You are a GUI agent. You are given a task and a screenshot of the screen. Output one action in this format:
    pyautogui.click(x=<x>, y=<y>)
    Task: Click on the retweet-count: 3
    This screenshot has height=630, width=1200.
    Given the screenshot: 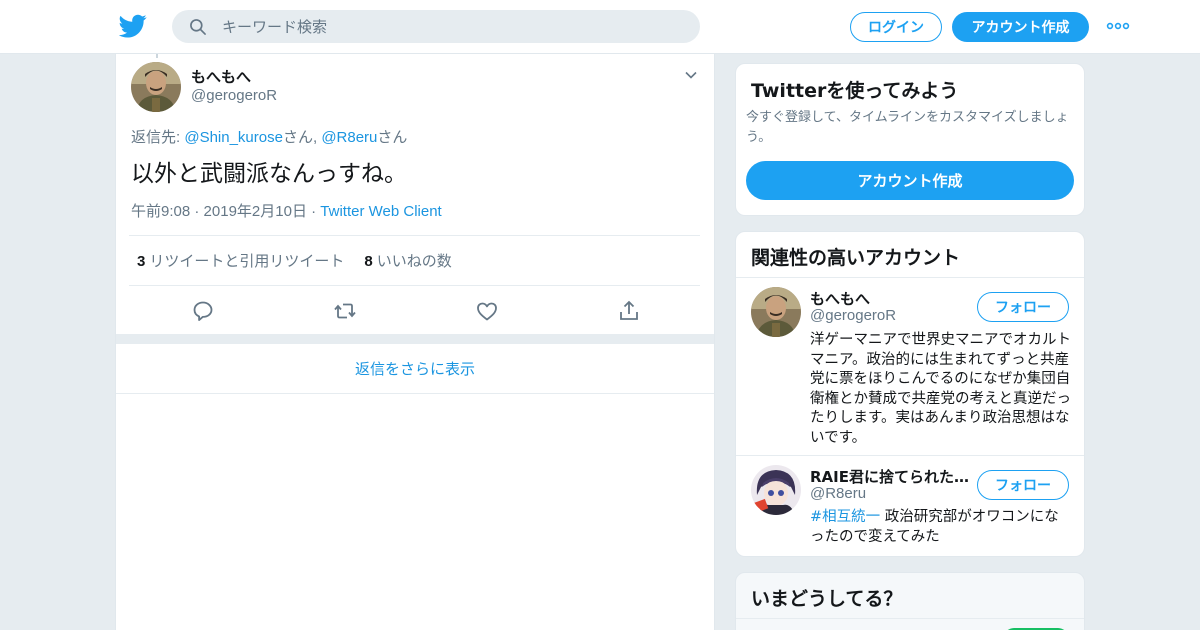 What is the action you would take?
    pyautogui.click(x=141, y=261)
    